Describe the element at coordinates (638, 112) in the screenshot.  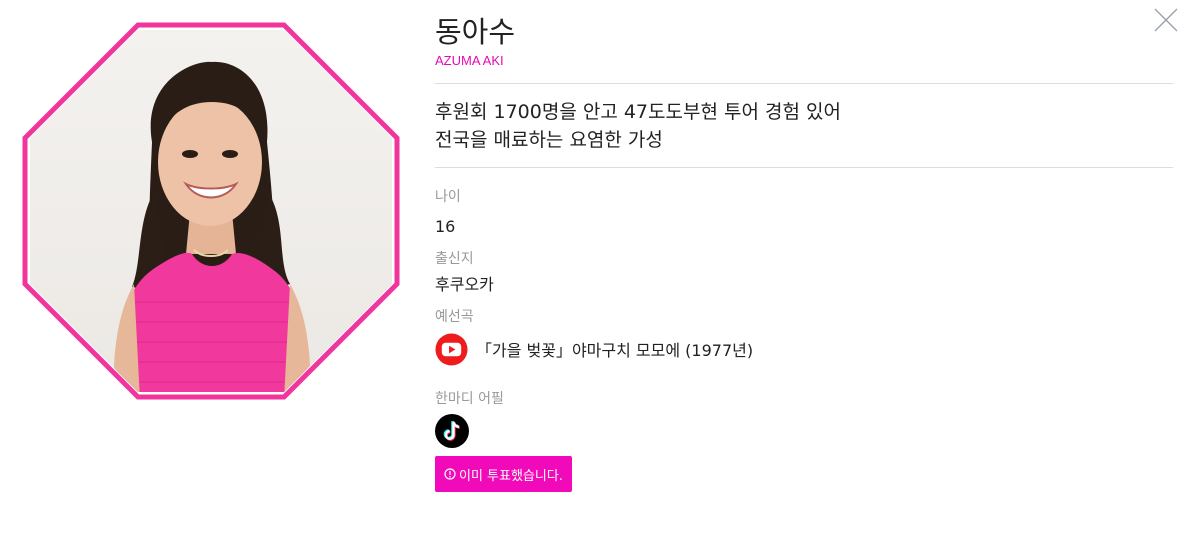
I see `catchphrase-line: 후원회 1700명을 안고 47도도부현 투어 경험 있어` at that location.